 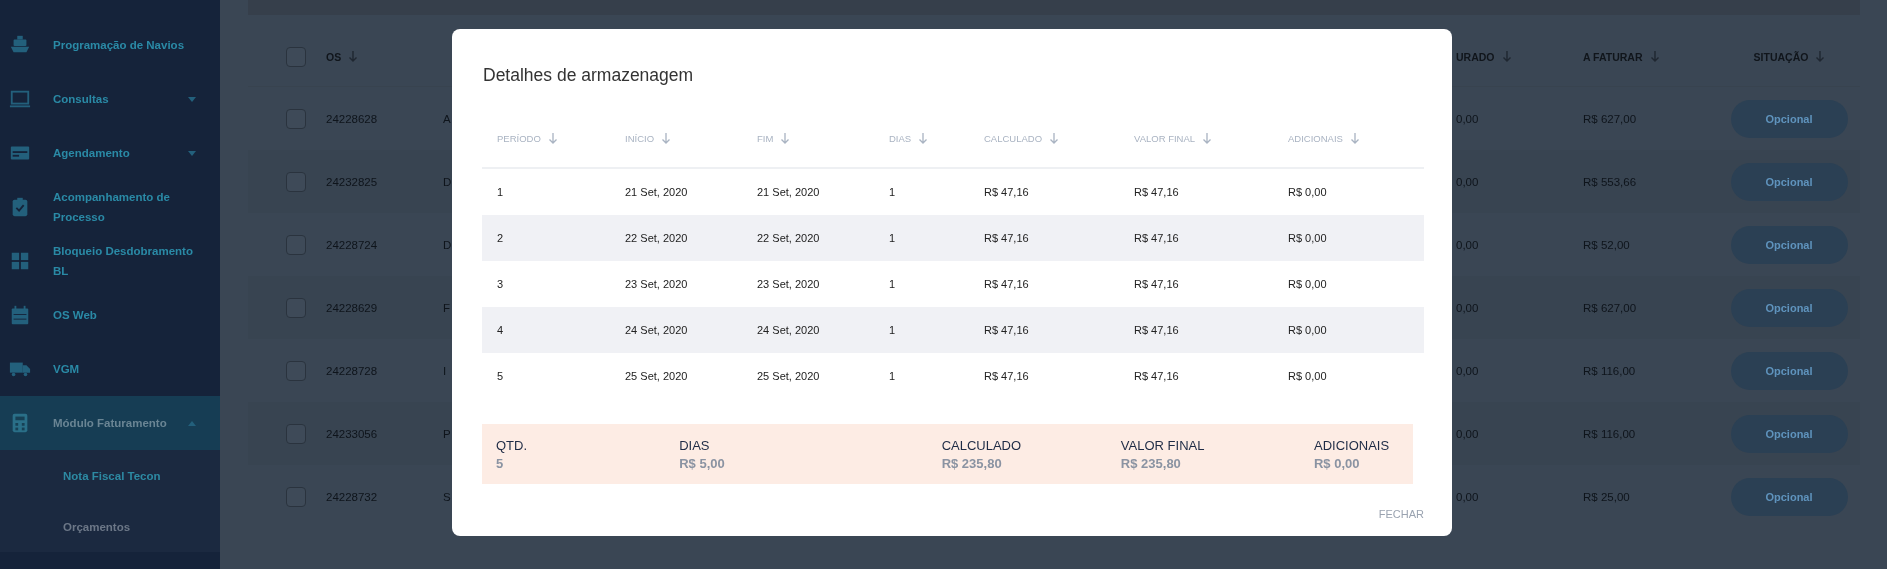 What do you see at coordinates (447, 244) in the screenshot?
I see `table-cell: D` at bounding box center [447, 244].